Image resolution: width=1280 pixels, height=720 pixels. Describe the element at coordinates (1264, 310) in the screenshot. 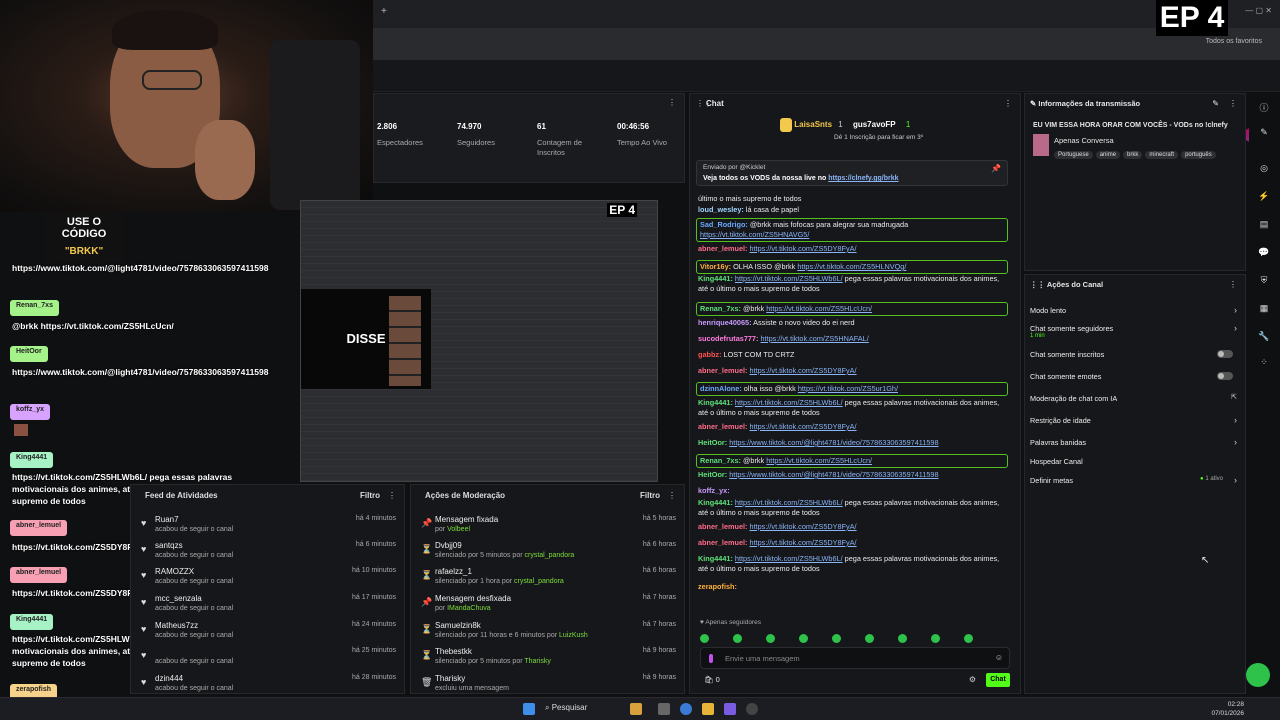

I see `grid-icon: ▦` at that location.